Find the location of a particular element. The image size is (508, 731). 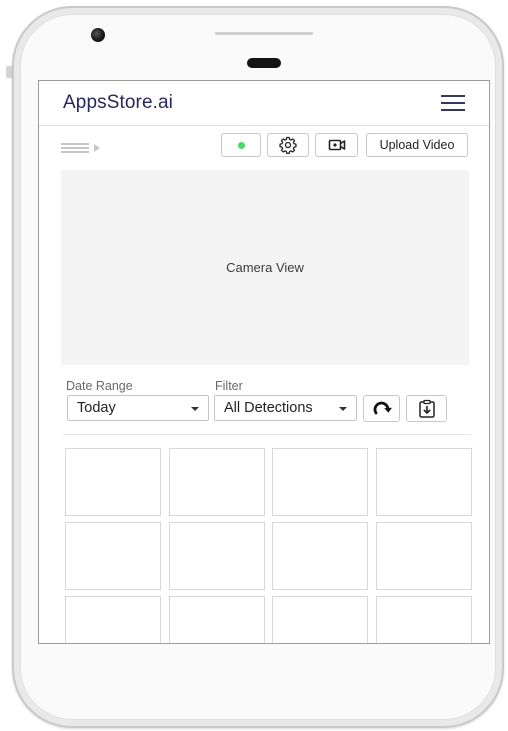

camera-view-label: Camera View is located at coordinates (265, 267).